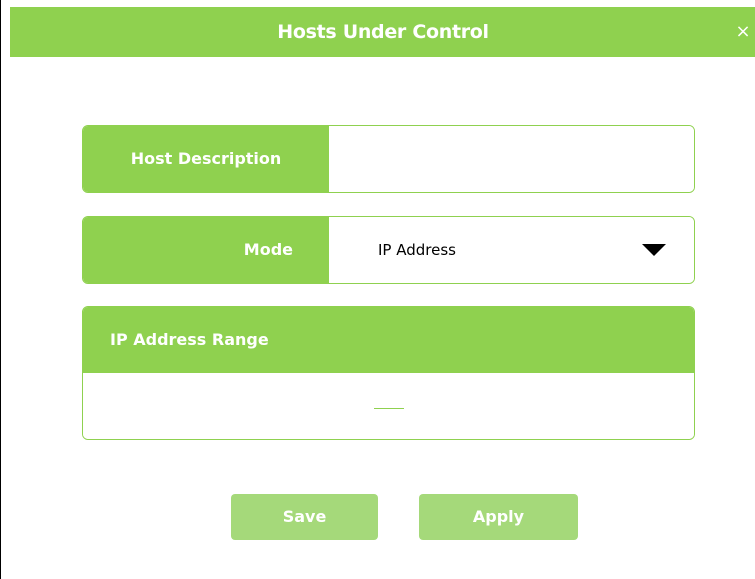  I want to click on range-separator, so click(389, 408).